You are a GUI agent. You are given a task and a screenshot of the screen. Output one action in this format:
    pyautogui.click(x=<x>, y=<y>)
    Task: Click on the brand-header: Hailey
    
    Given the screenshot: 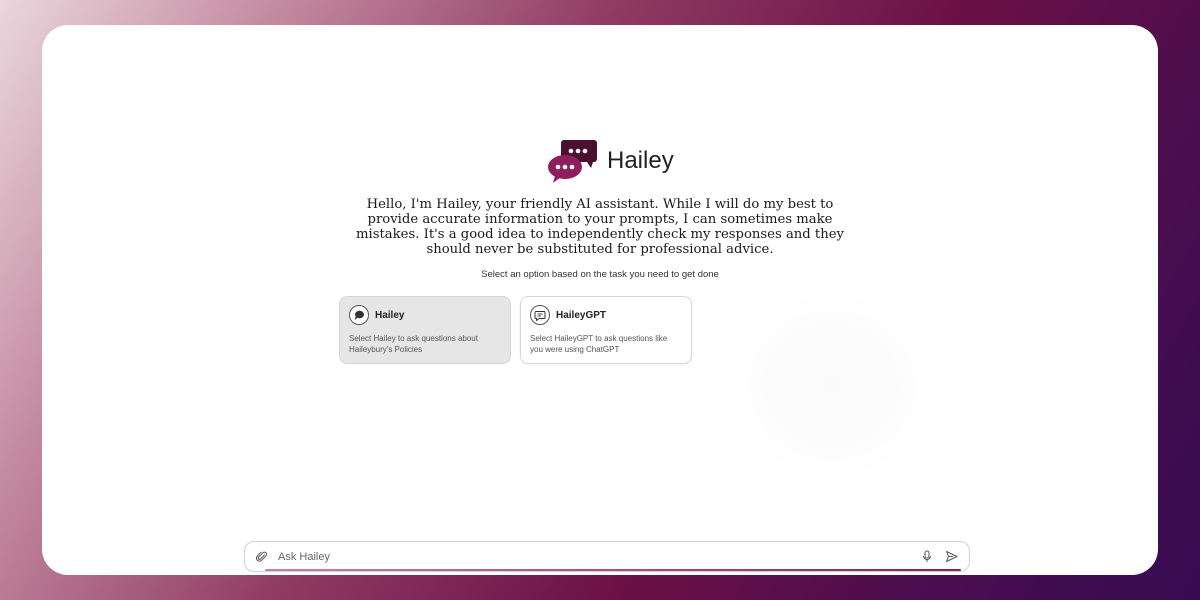 What is the action you would take?
    pyautogui.click(x=610, y=161)
    